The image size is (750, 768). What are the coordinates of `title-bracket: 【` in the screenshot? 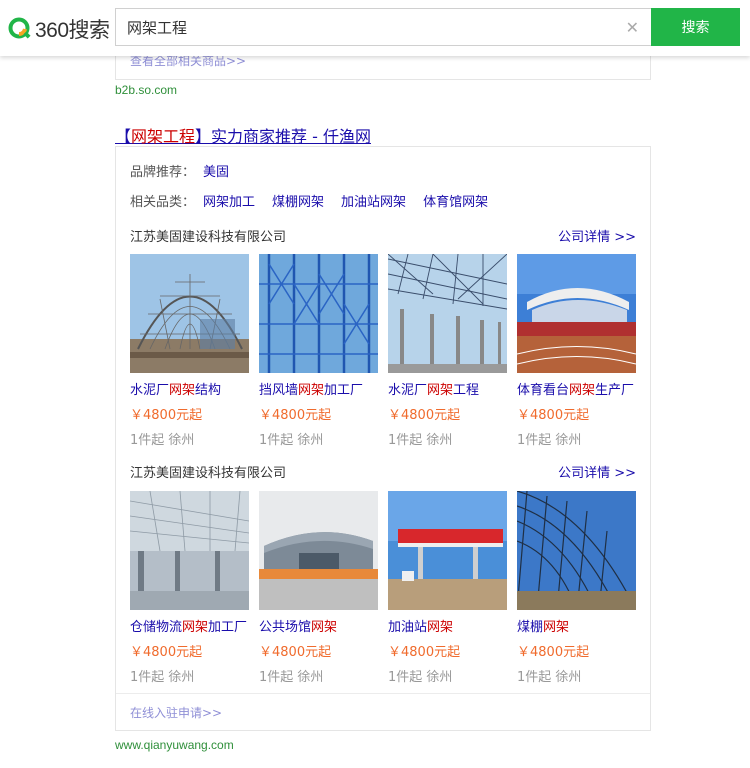 It's located at (123, 136).